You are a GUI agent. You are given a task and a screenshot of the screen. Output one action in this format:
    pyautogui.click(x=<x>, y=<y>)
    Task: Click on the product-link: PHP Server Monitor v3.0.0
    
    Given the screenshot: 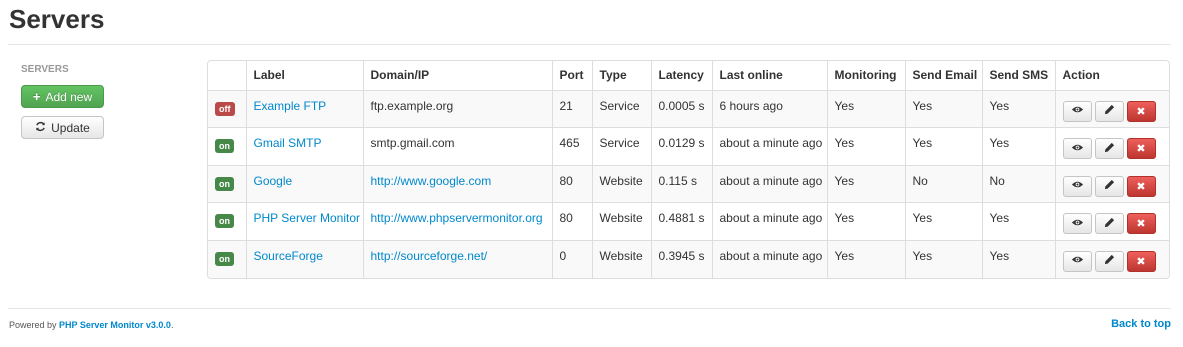 What is the action you would take?
    pyautogui.click(x=115, y=325)
    